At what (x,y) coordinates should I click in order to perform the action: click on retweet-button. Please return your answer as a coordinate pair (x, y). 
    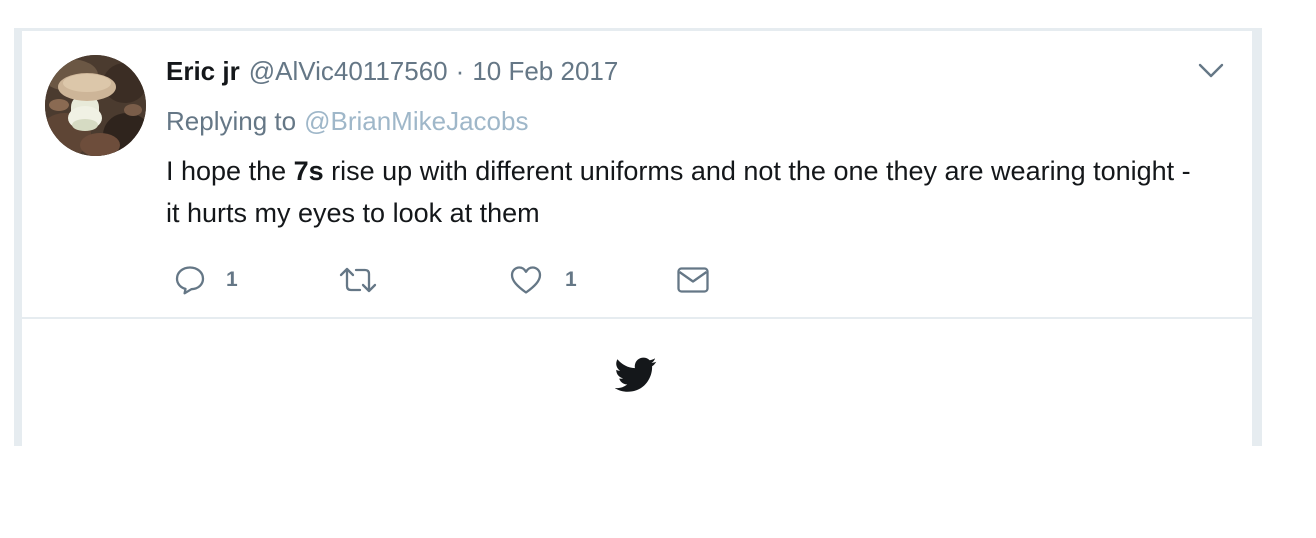
    Looking at the image, I should click on (368, 280).